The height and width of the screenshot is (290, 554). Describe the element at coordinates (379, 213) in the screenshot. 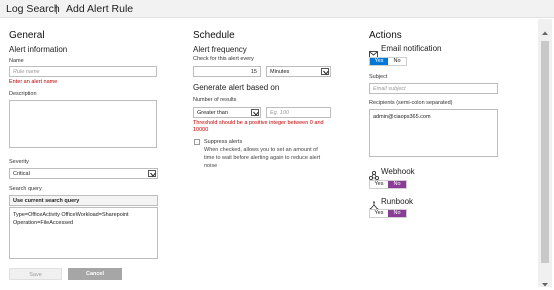

I see `runbook-yes-option: Yes` at that location.